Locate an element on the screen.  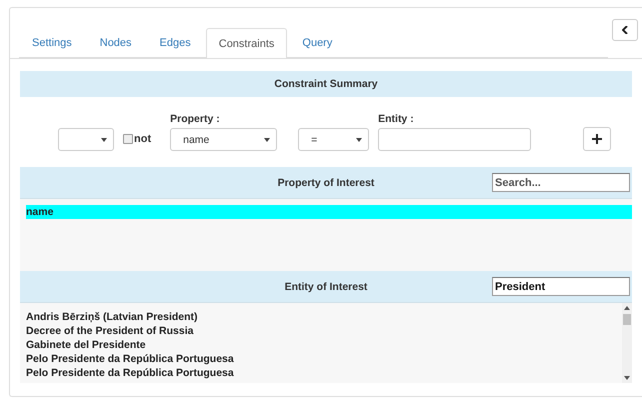
scroll-down-icon is located at coordinates (627, 378).